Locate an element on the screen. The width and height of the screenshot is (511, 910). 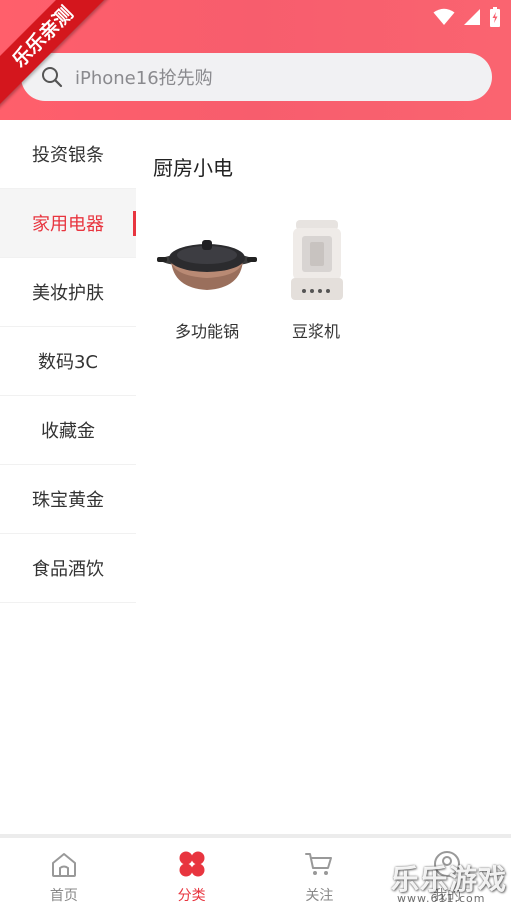
site-watermark: 乐乐游戏 www.611.com is located at coordinates (448, 882).